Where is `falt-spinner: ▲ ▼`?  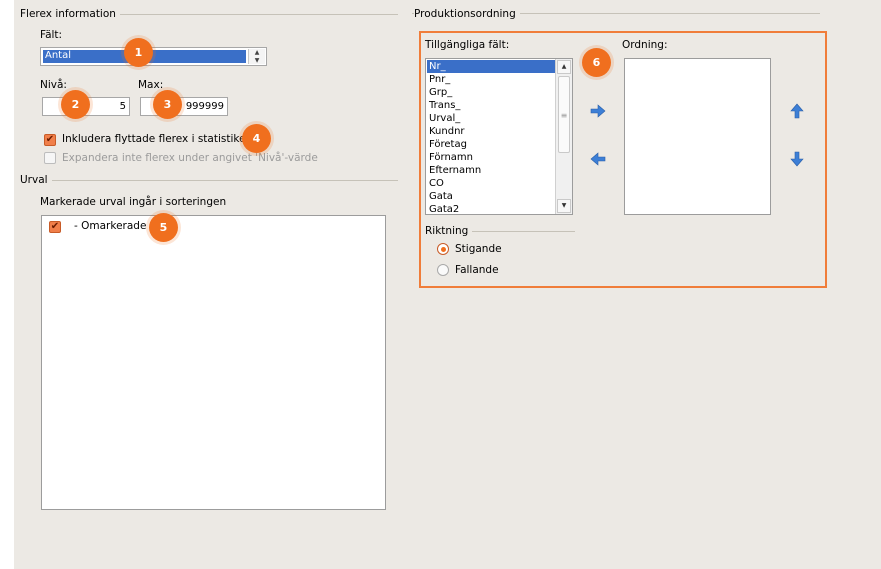
falt-spinner: ▲ ▼ is located at coordinates (256, 56).